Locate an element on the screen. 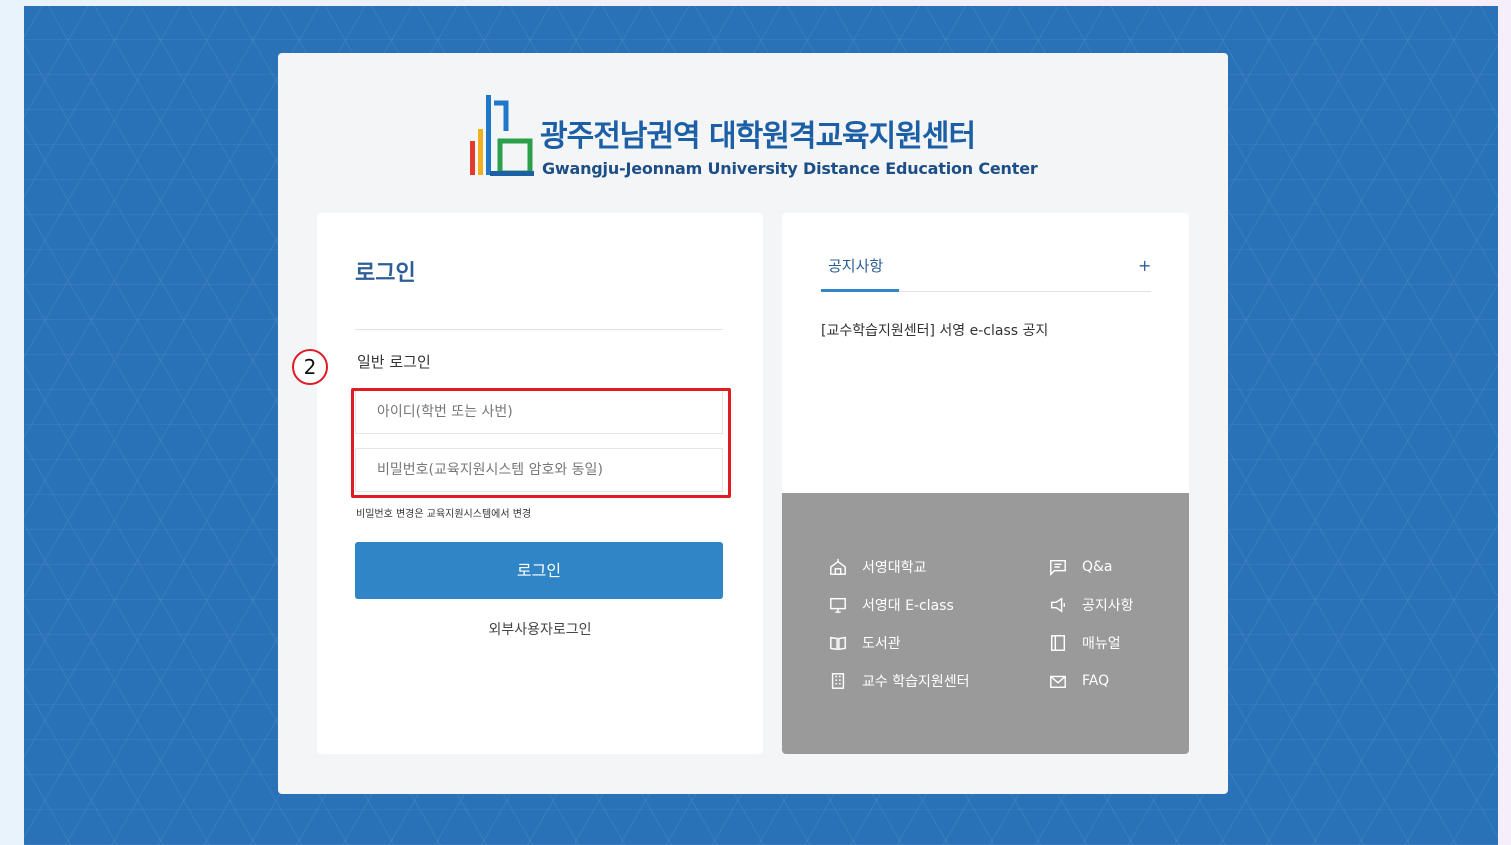  school-icon is located at coordinates (838, 567).